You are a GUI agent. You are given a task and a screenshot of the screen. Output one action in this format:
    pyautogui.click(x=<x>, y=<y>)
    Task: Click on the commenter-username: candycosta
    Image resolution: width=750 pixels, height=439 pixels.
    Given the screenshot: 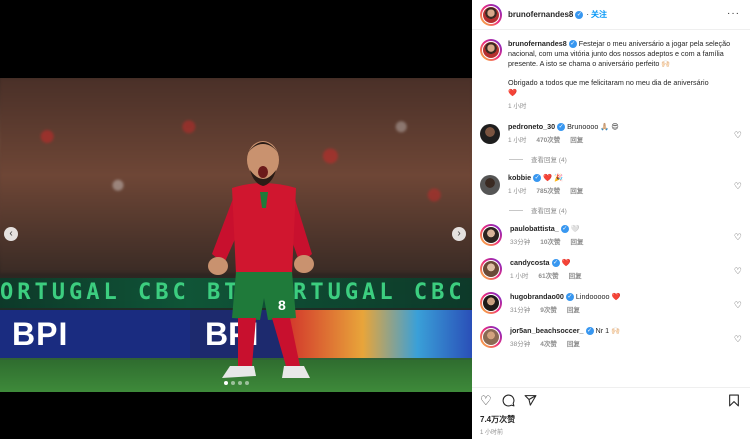 What is the action you would take?
    pyautogui.click(x=530, y=262)
    